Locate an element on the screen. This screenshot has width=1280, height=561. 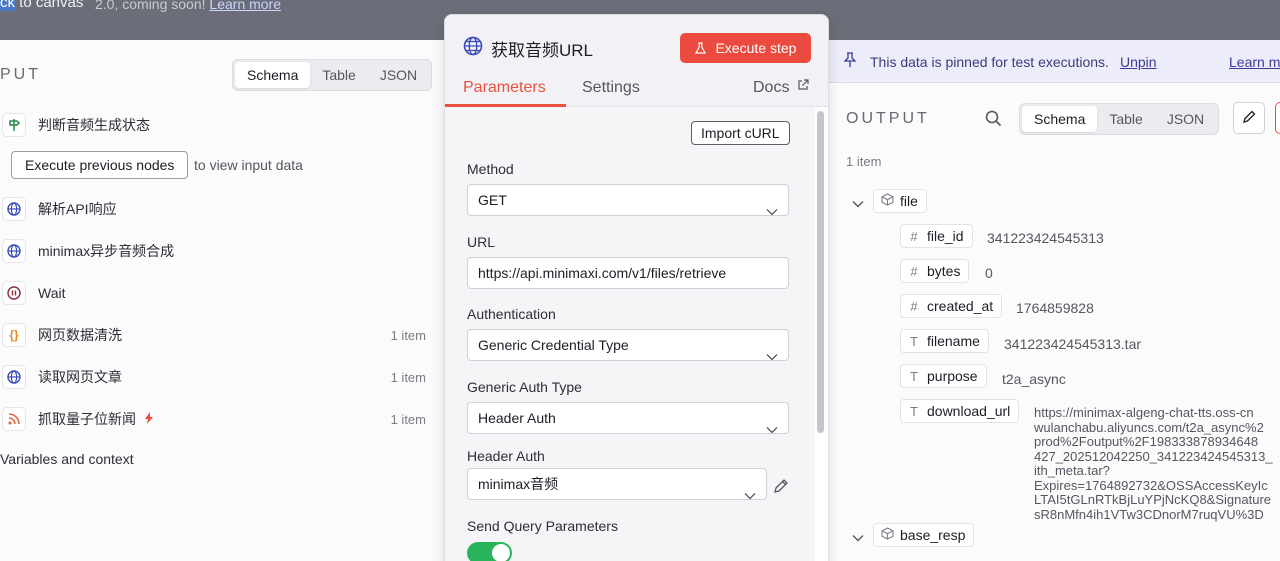
generic-auth-type-label: Generic Auth Type is located at coordinates (524, 387).